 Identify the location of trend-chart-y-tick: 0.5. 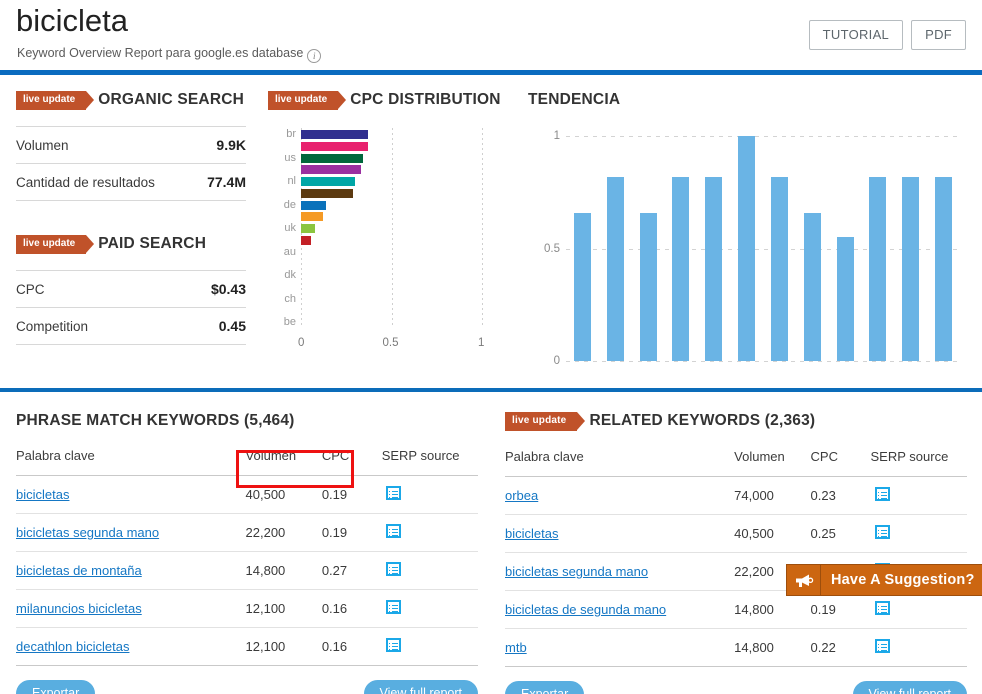
(552, 248).